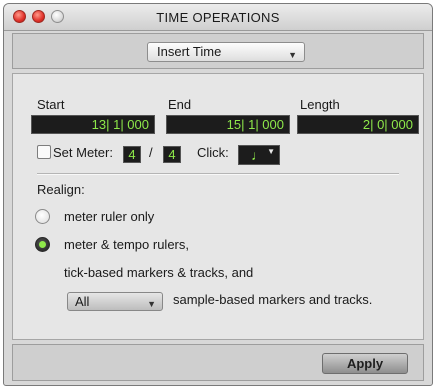 This screenshot has height=388, width=437. Describe the element at coordinates (218, 362) in the screenshot. I see `footer-bar: Apply` at that location.